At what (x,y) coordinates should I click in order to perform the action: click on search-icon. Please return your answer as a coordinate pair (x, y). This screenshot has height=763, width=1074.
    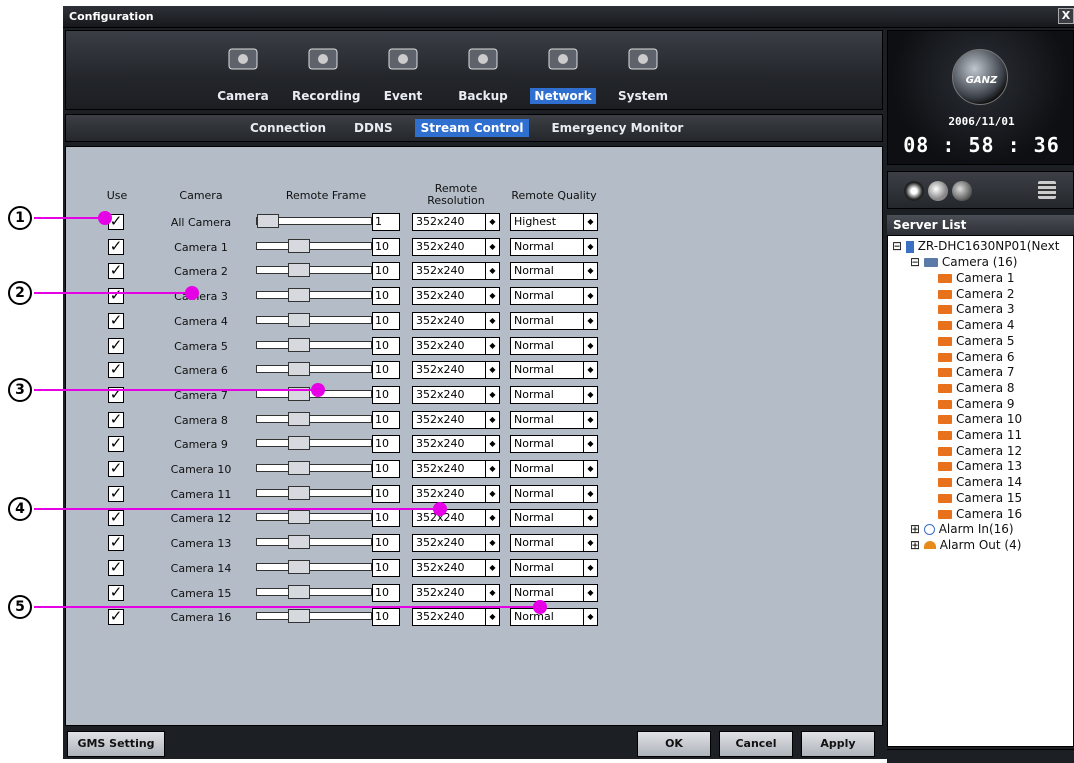
    Looking at the image, I should click on (938, 191).